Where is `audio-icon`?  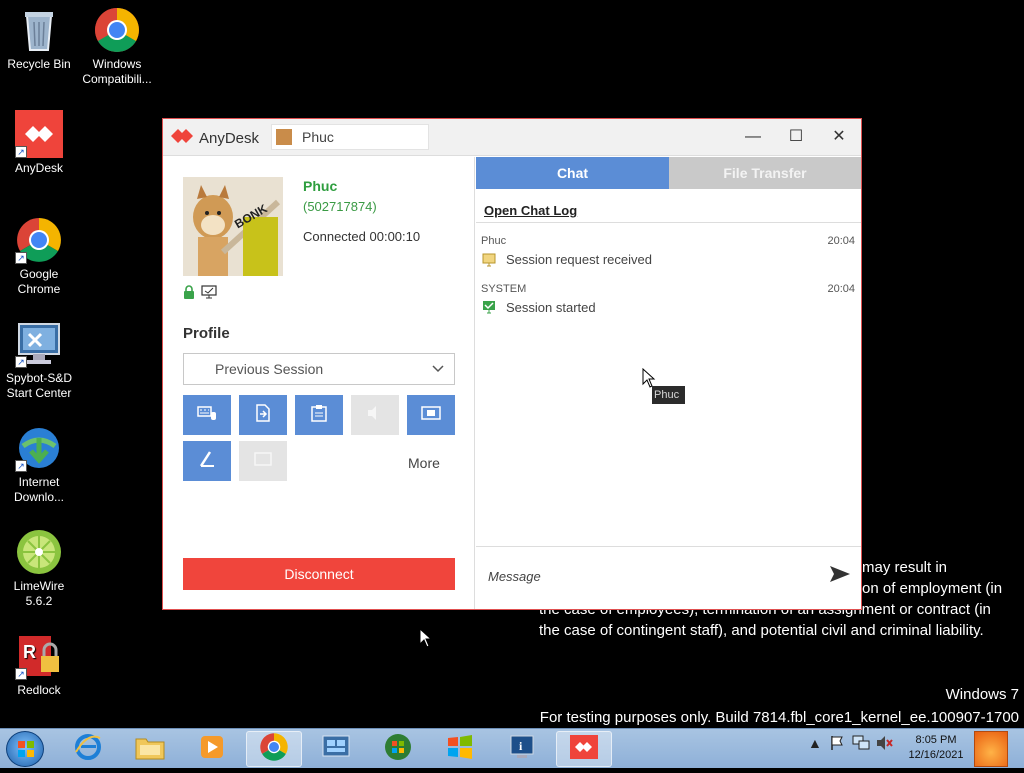
audio-icon is located at coordinates (375, 415).